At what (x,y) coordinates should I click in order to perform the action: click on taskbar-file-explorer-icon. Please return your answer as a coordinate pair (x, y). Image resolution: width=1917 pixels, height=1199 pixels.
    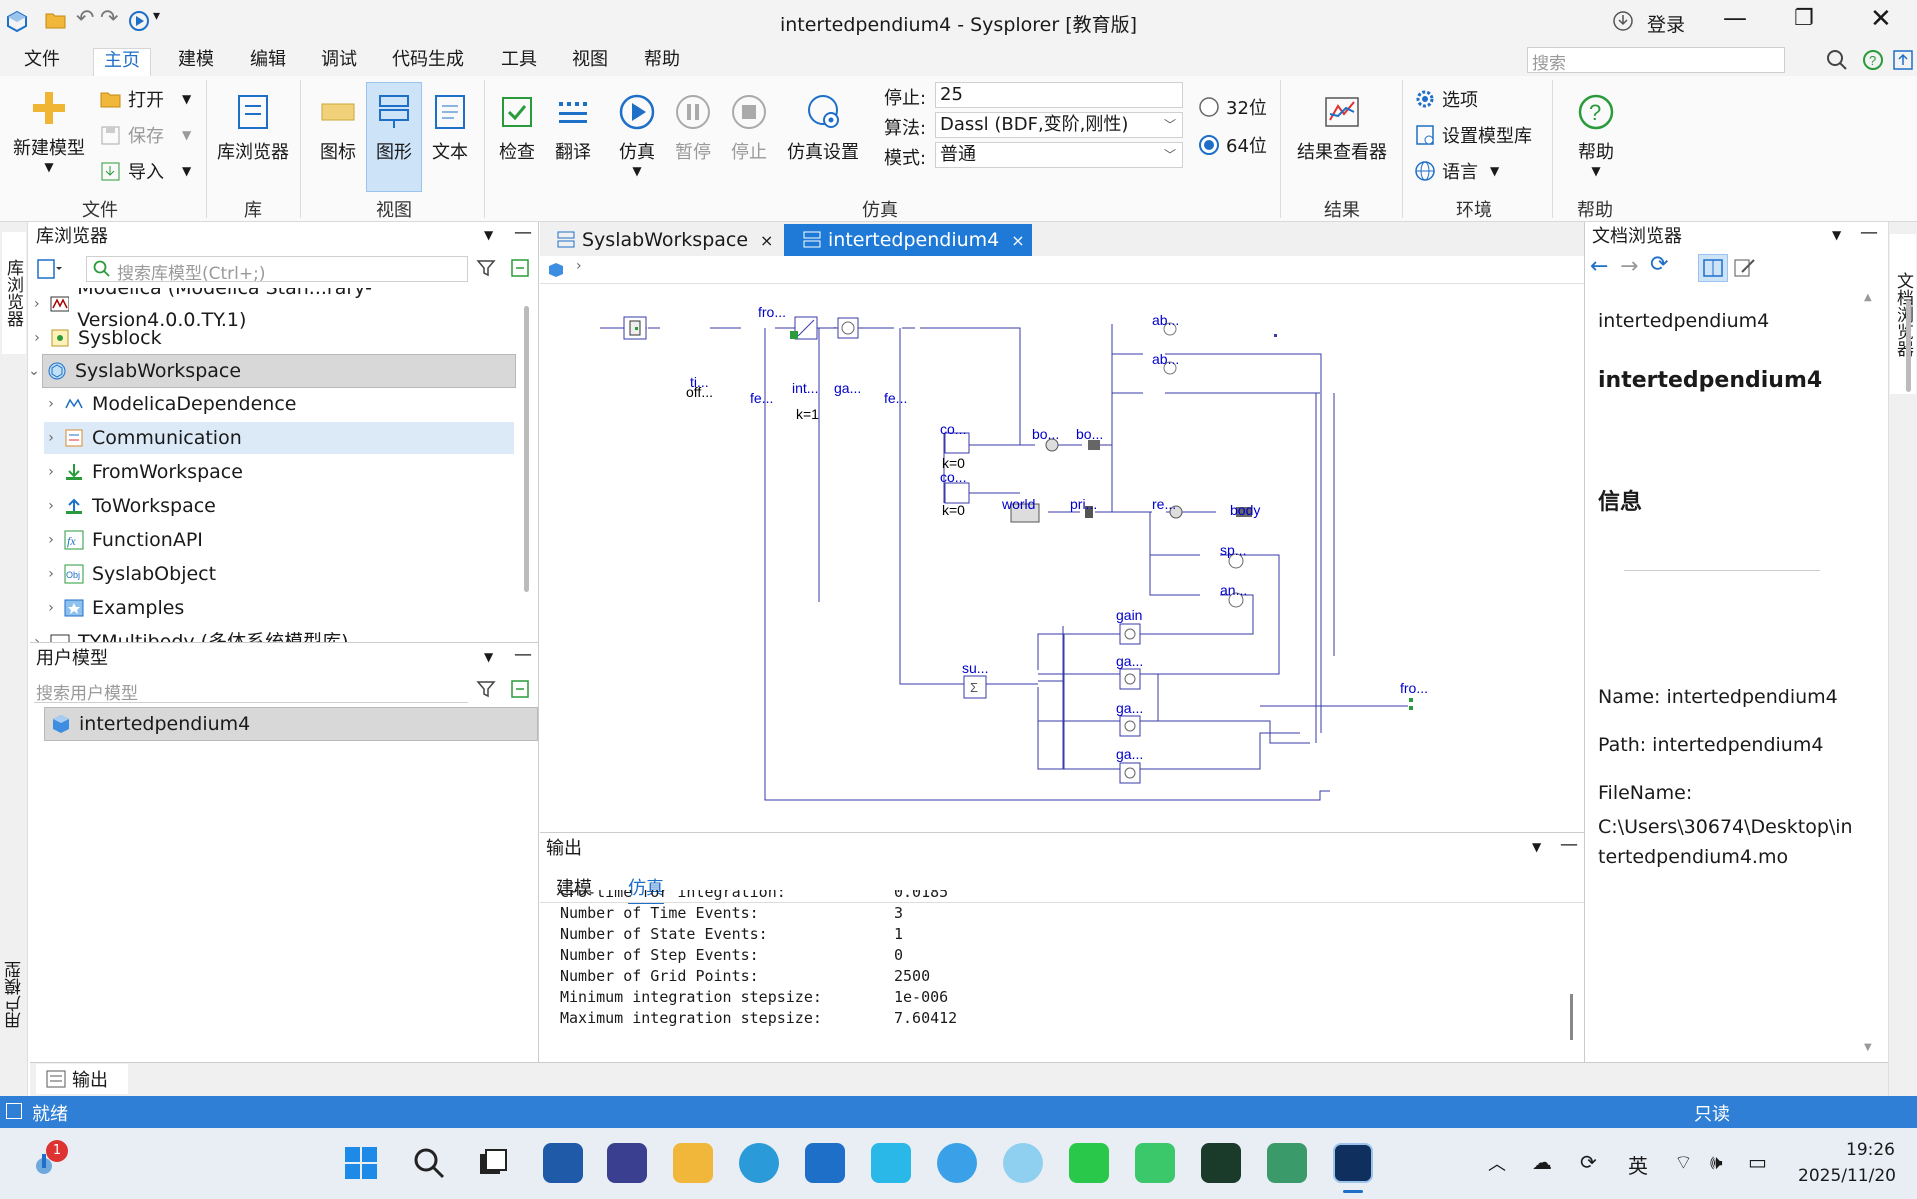
    Looking at the image, I should click on (693, 1163).